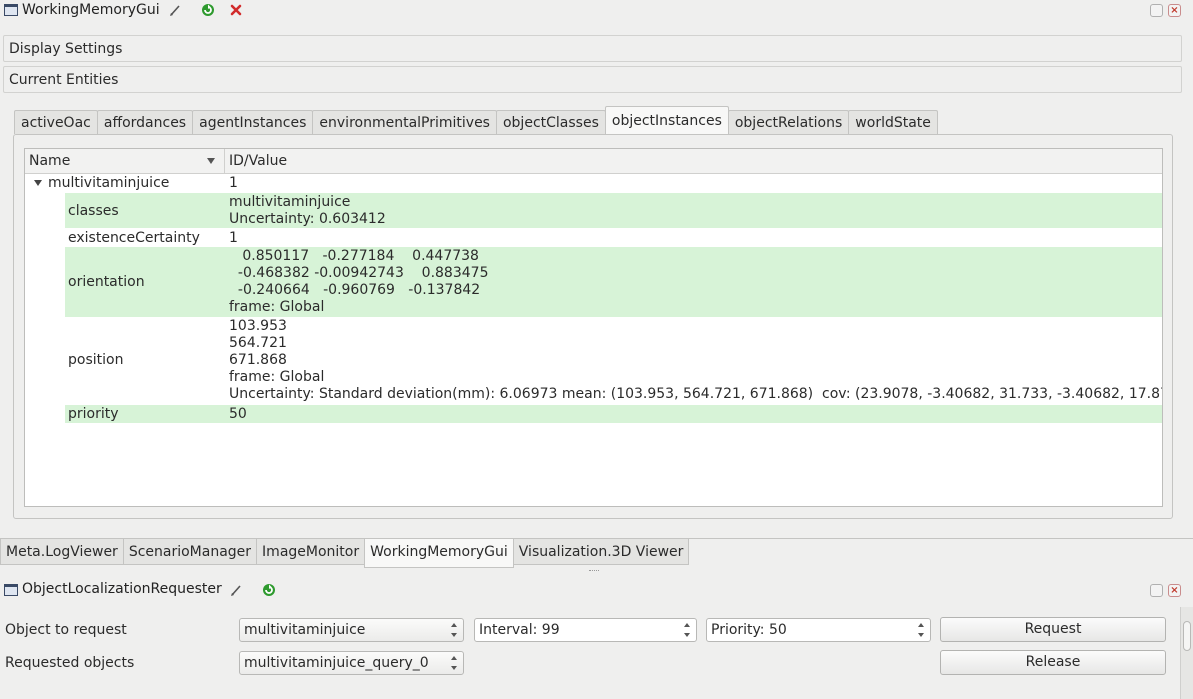  What do you see at coordinates (56, 122) in the screenshot?
I see `tab-activeoac: activeOac` at bounding box center [56, 122].